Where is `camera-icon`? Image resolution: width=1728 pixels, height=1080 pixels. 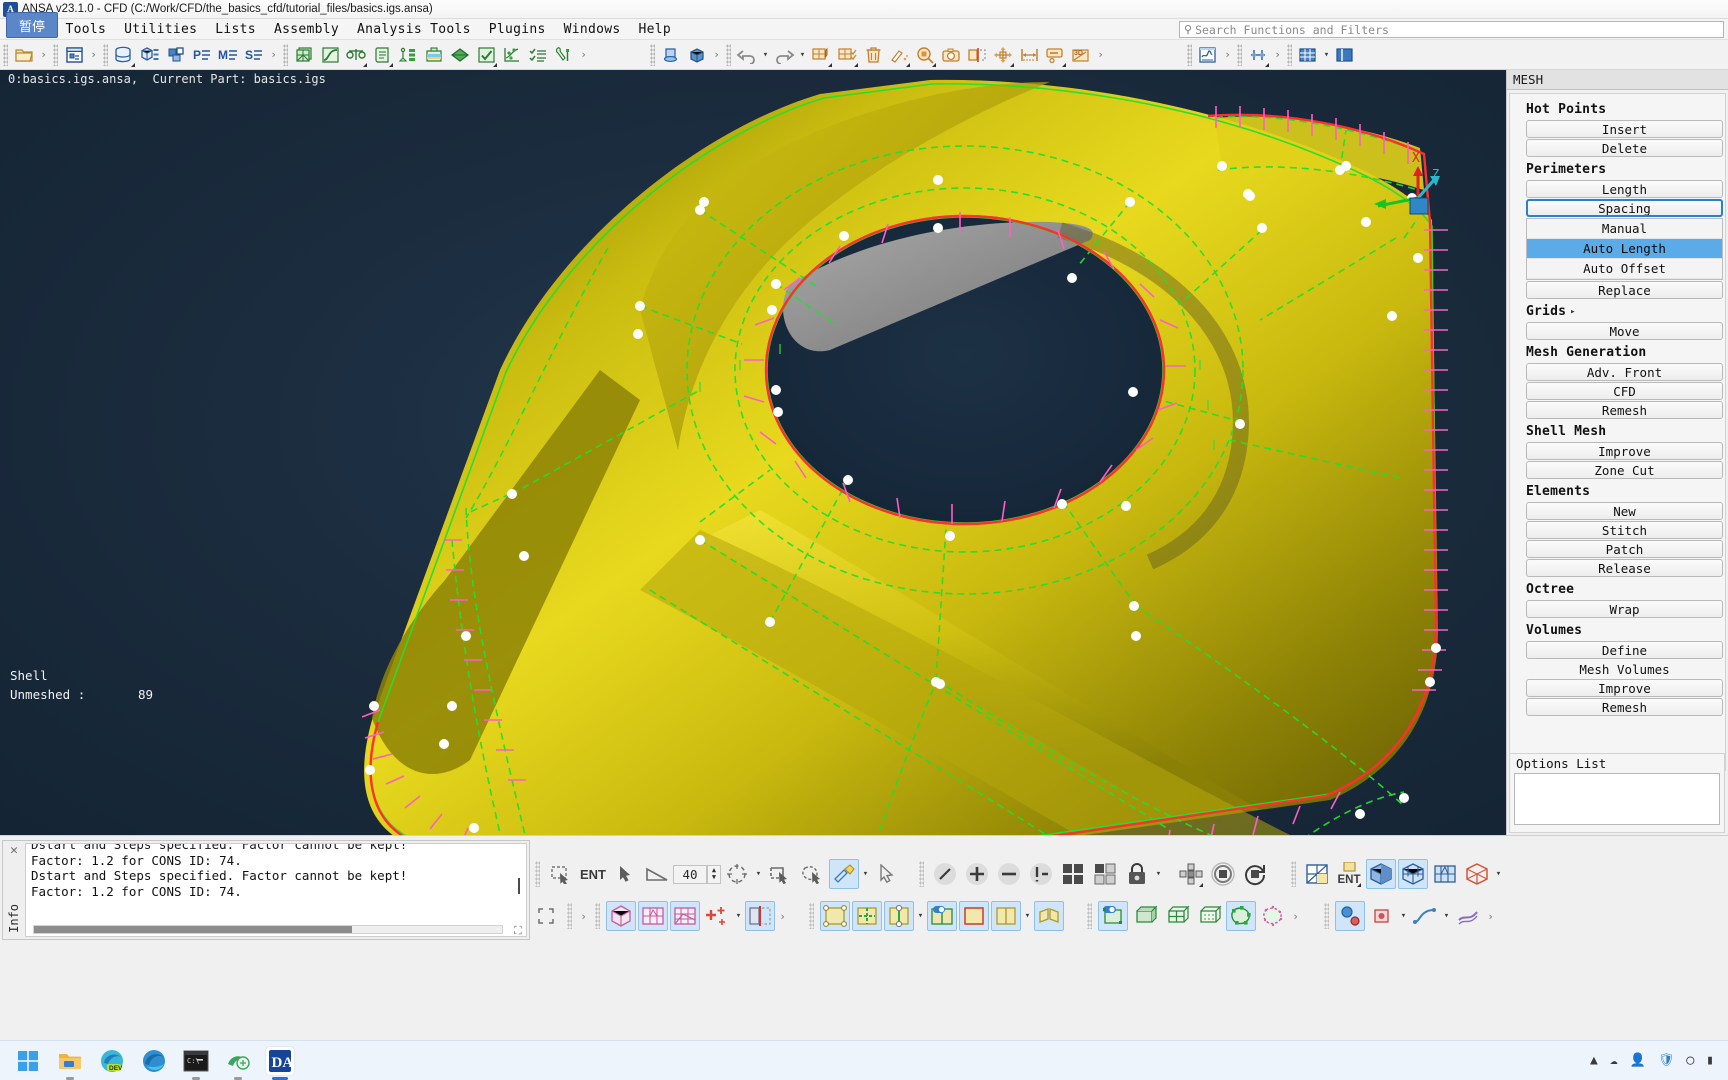 camera-icon is located at coordinates (951, 55).